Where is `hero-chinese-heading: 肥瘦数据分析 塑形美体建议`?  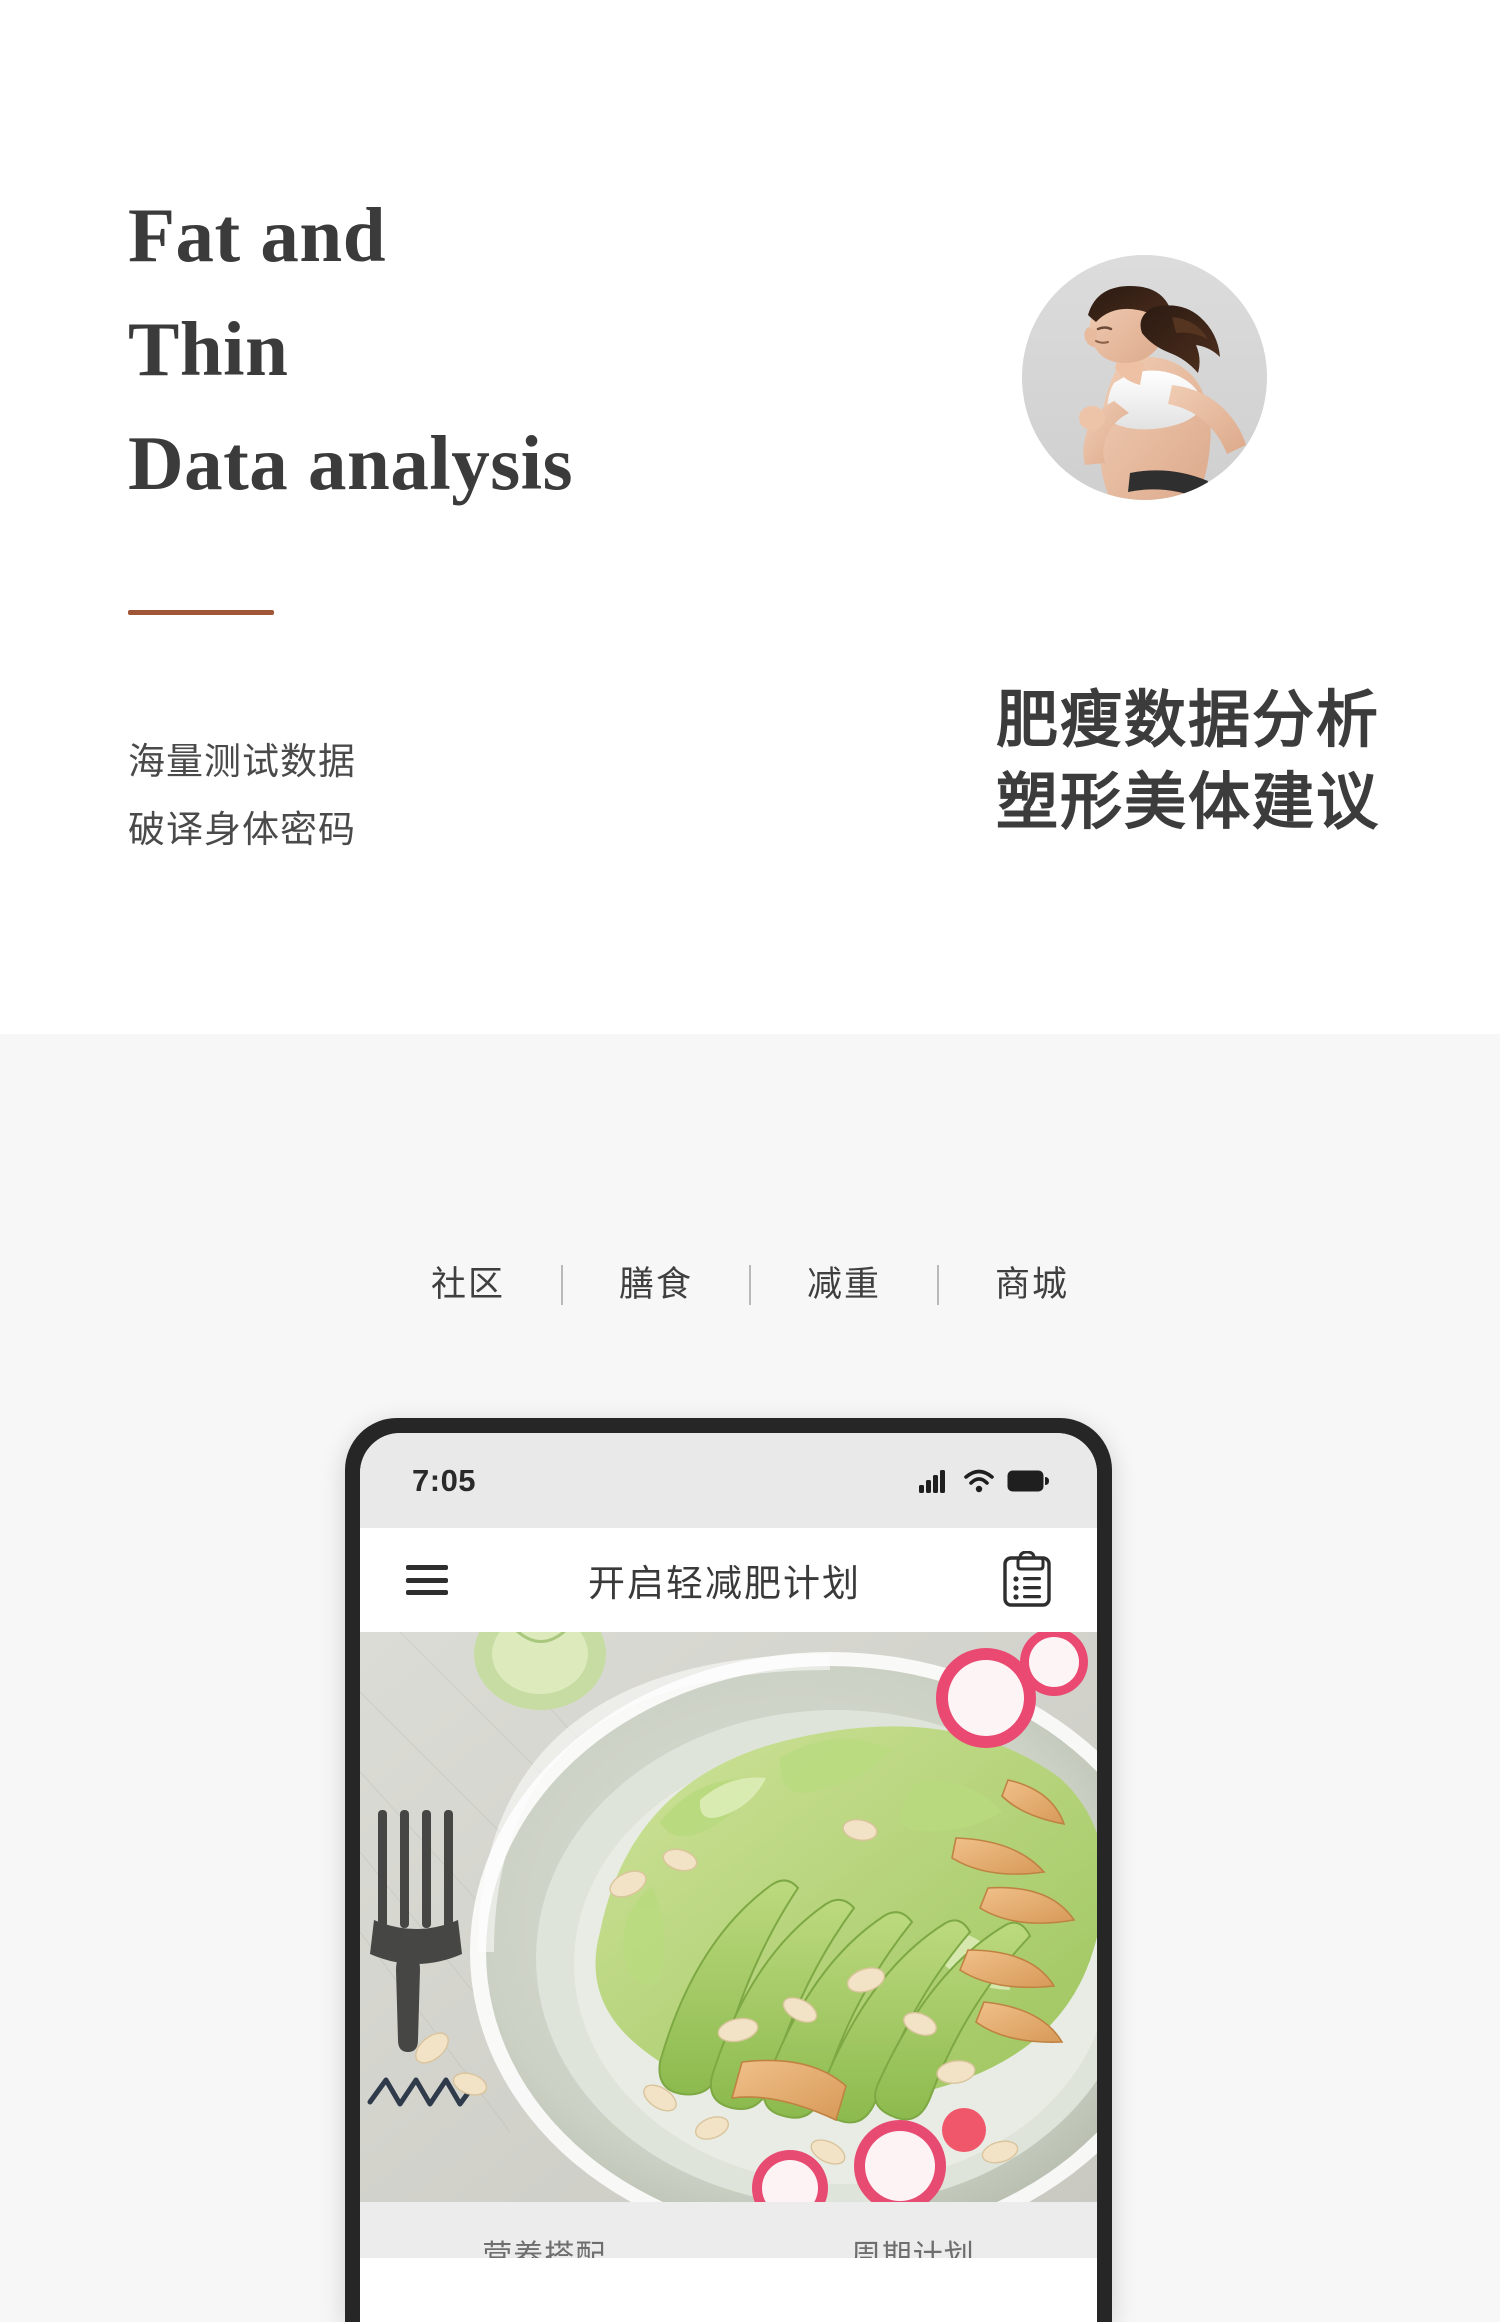
hero-chinese-heading: 肥瘦数据分析 塑形美体建议 is located at coordinates (1187, 761).